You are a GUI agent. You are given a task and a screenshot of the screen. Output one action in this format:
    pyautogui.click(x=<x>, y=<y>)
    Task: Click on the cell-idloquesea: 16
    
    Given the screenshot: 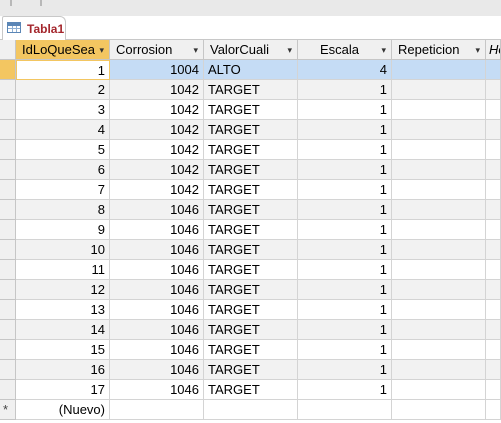 What is the action you would take?
    pyautogui.click(x=63, y=370)
    